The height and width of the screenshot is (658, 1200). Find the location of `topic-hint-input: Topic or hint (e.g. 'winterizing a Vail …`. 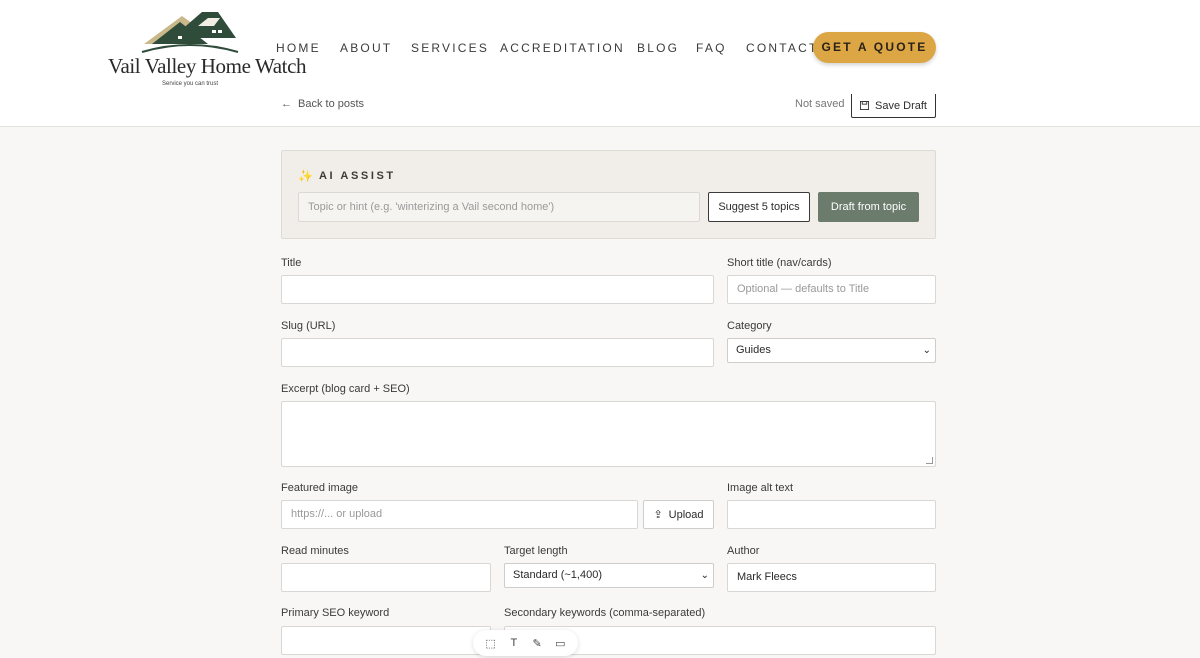

topic-hint-input: Topic or hint (e.g. 'winterizing a Vail … is located at coordinates (499, 207).